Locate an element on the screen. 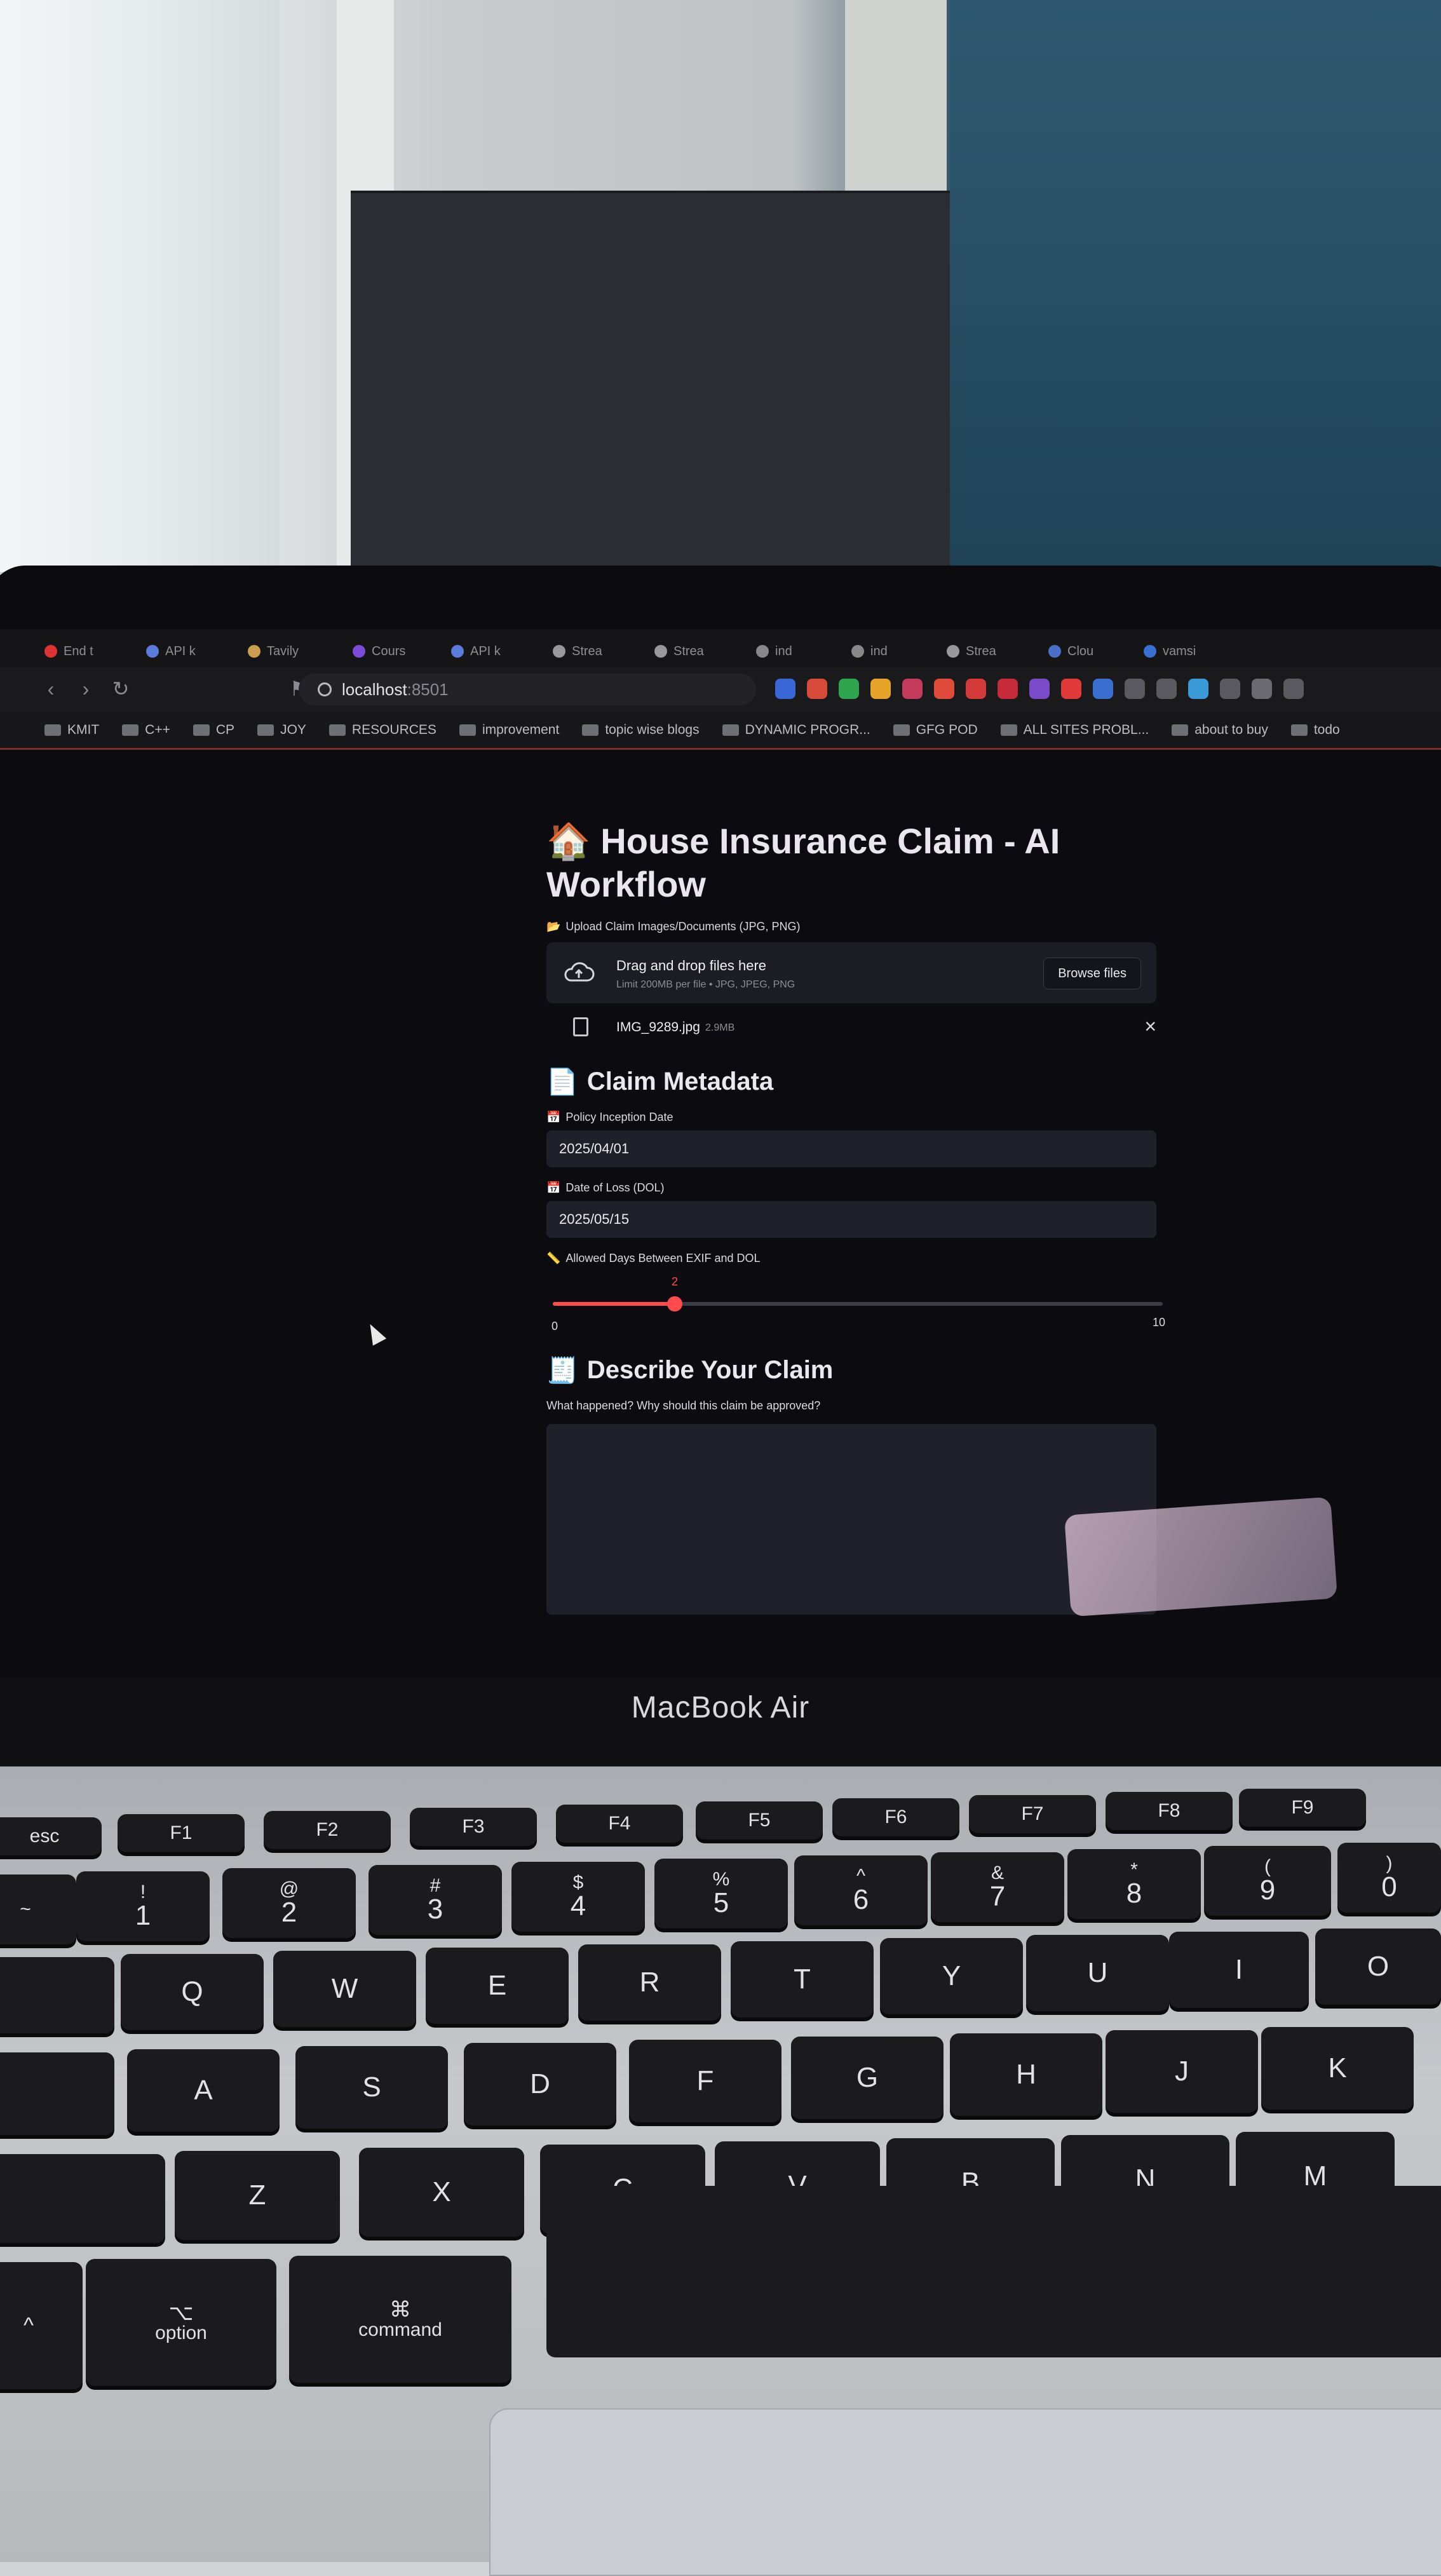 This screenshot has width=1441, height=2576. key-w: W is located at coordinates (344, 1989).